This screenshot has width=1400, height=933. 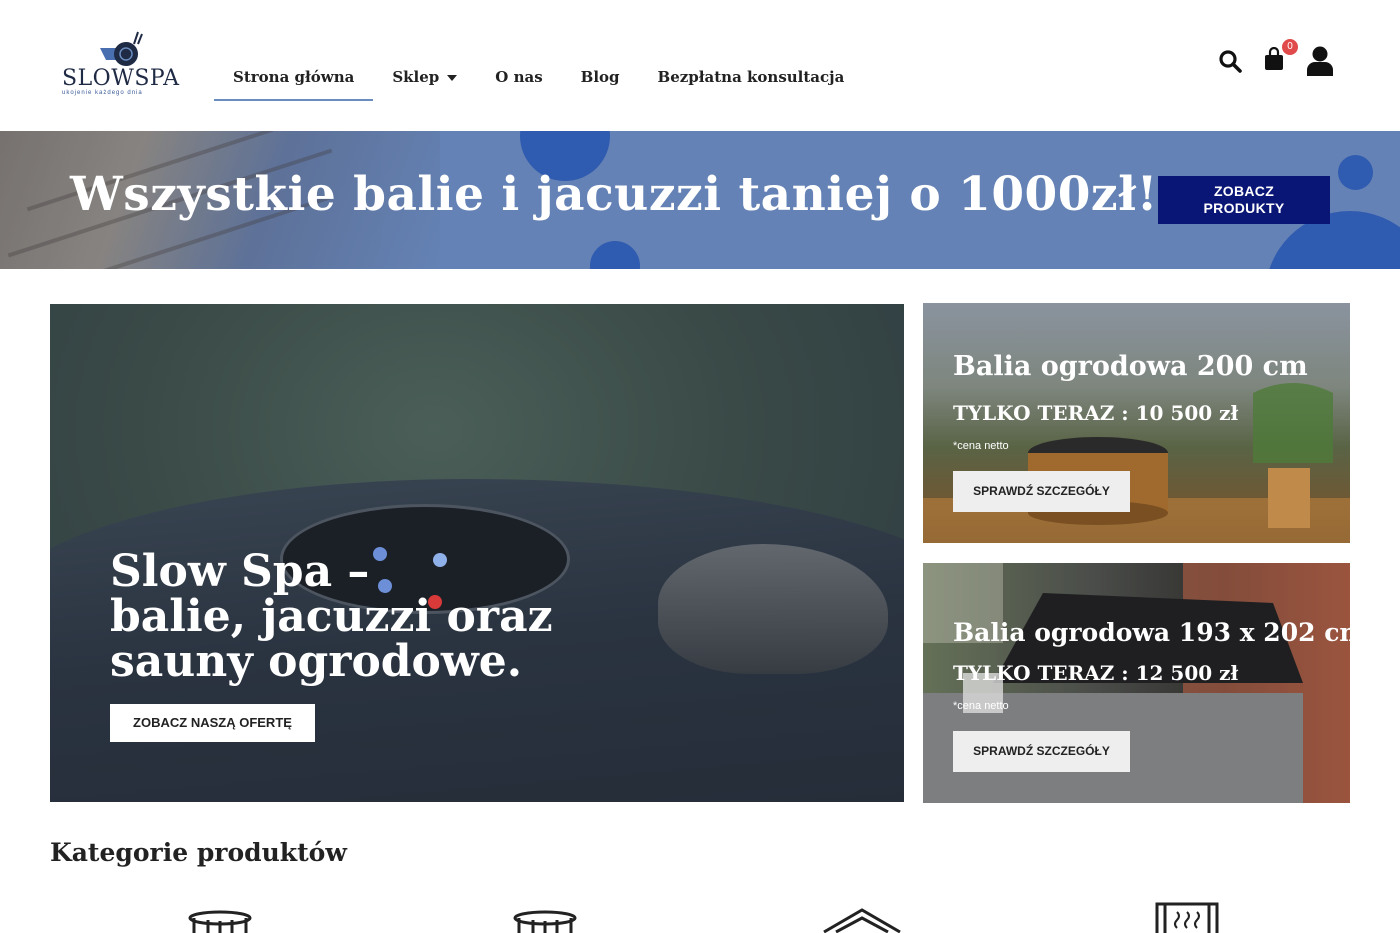 I want to click on header-actions: 0, so click(x=1276, y=57).